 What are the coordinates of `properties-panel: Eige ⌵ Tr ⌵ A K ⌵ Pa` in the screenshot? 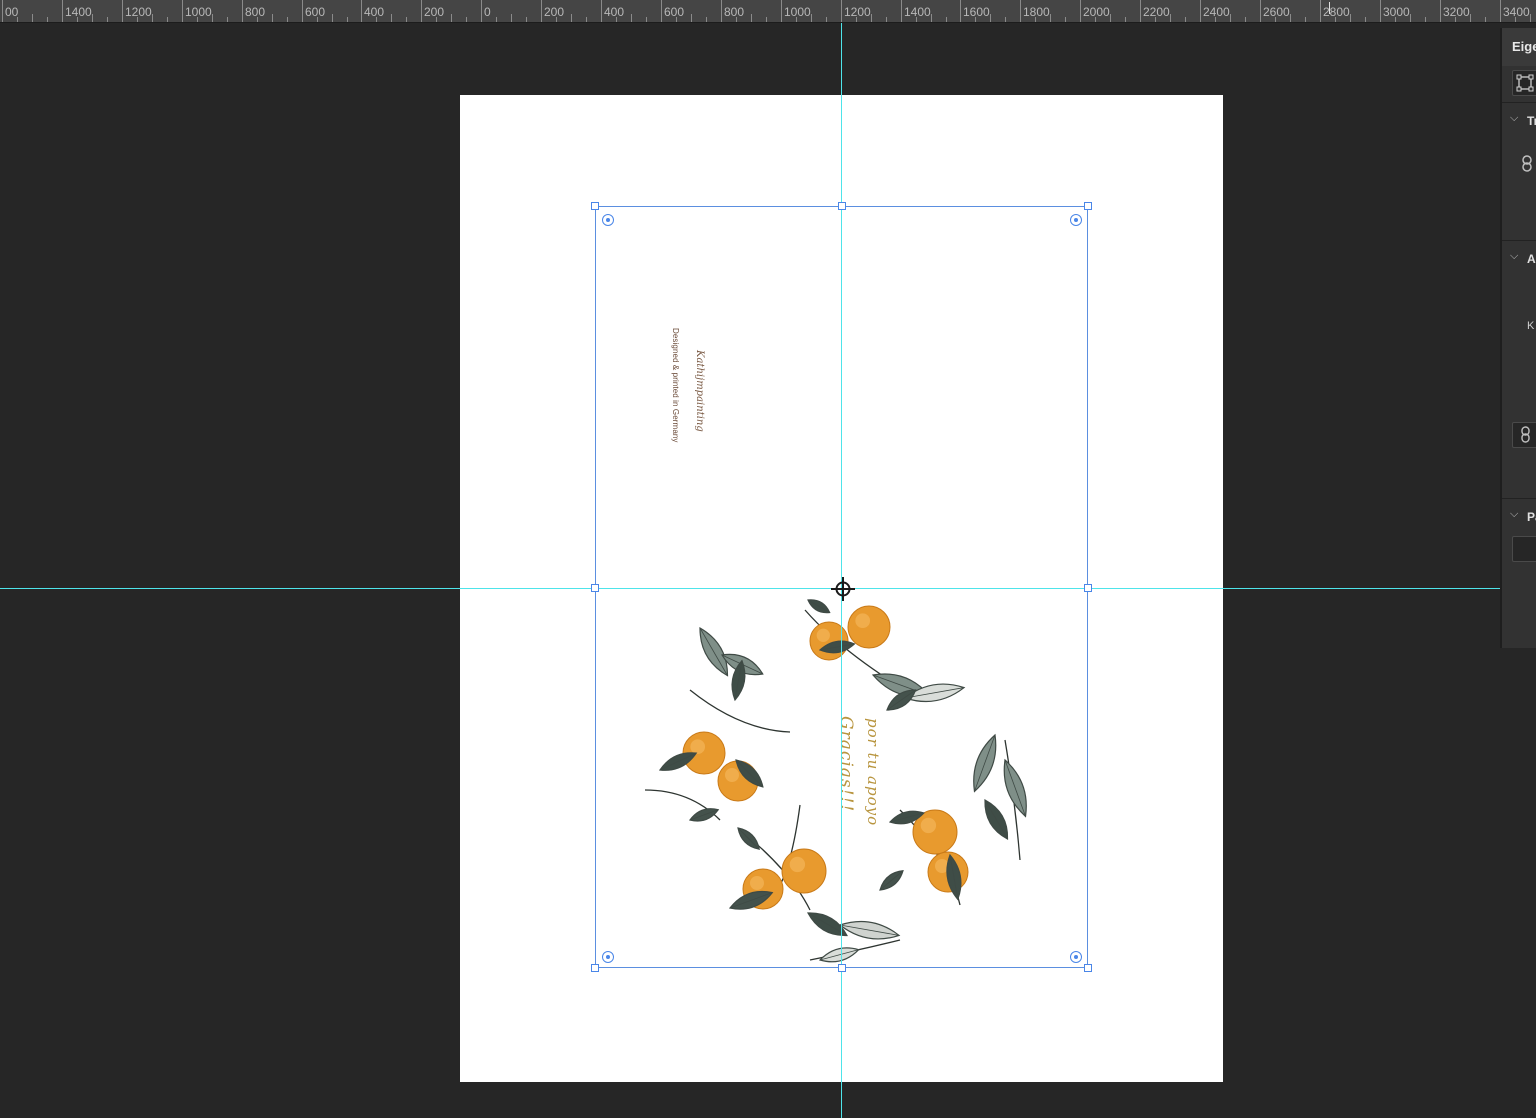 It's located at (1518, 338).